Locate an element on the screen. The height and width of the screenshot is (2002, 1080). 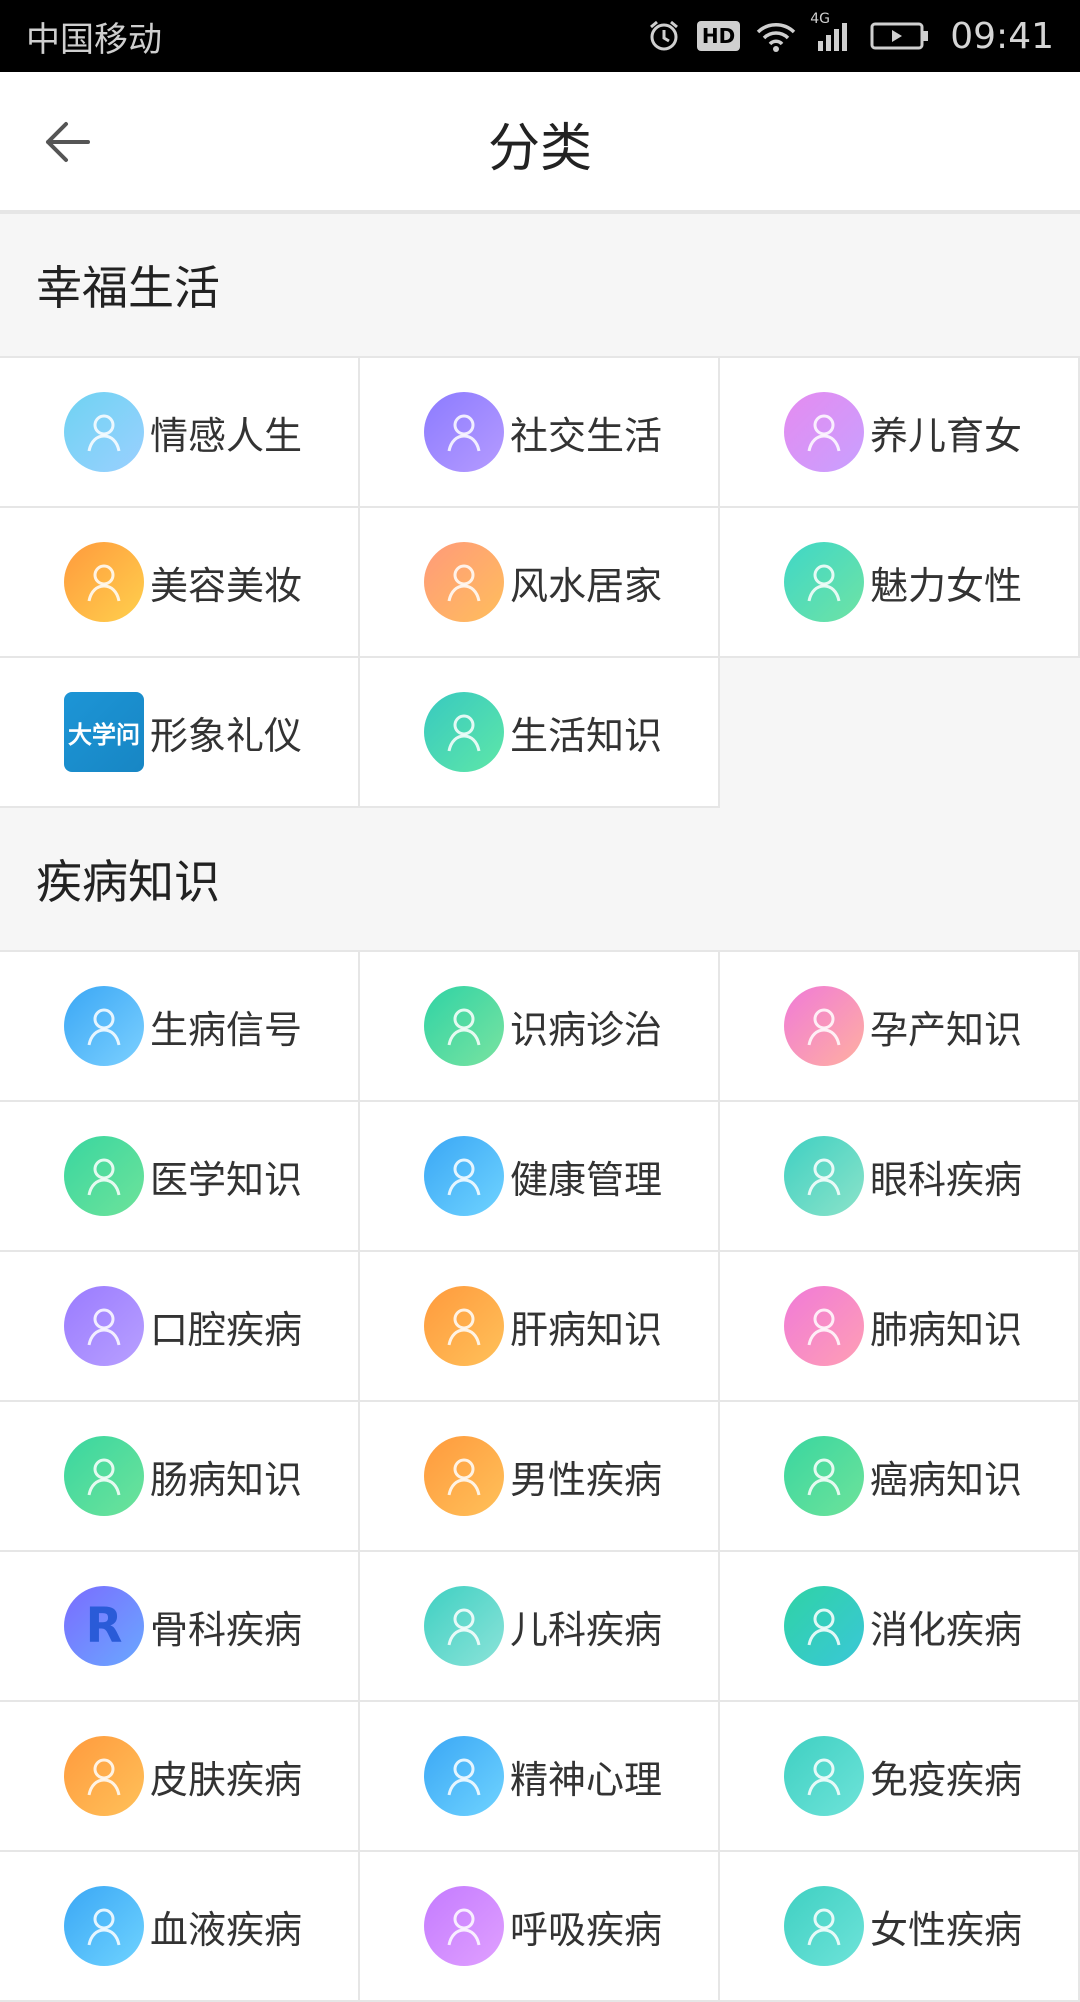
cartoon-blue-icon is located at coordinates (104, 1926).